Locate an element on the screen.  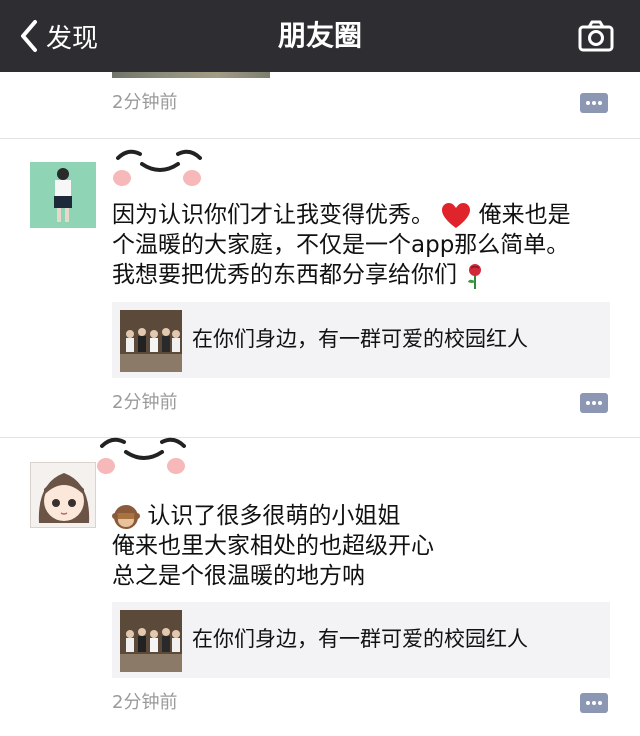
post-line: 认识了很多很萌的小姐姐 is located at coordinates (274, 516).